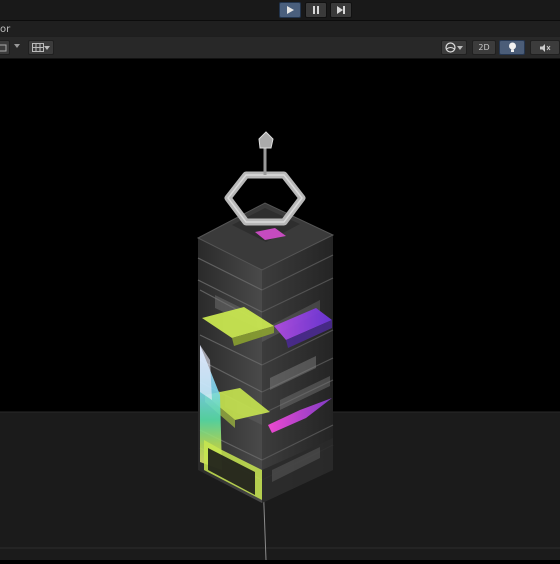 This screenshot has height=564, width=560. I want to click on gizmos-grid-icon, so click(38, 47).